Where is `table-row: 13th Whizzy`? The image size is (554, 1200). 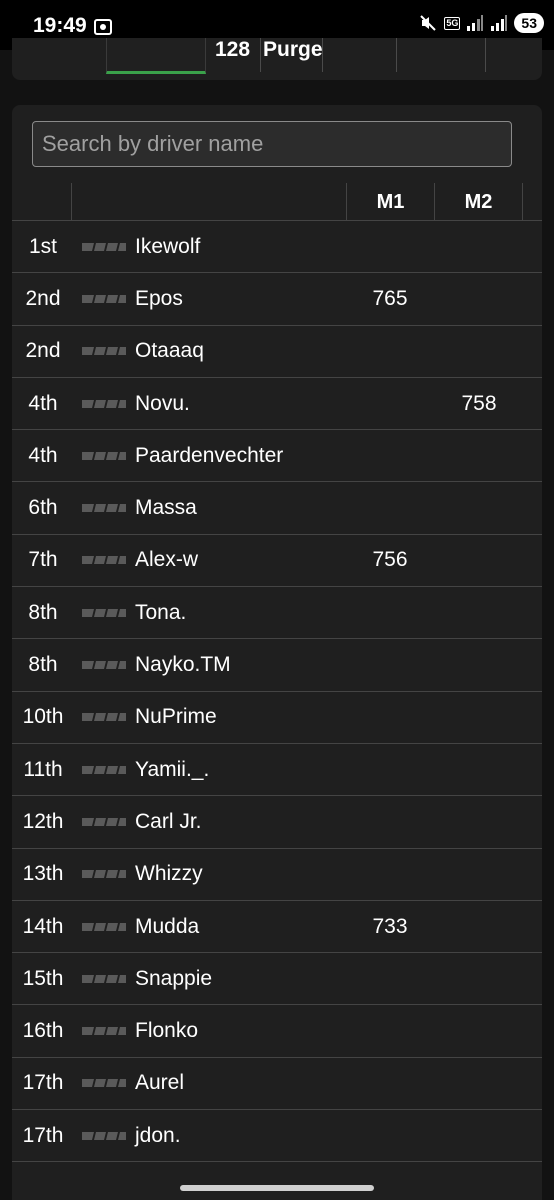 table-row: 13th Whizzy is located at coordinates (277, 875).